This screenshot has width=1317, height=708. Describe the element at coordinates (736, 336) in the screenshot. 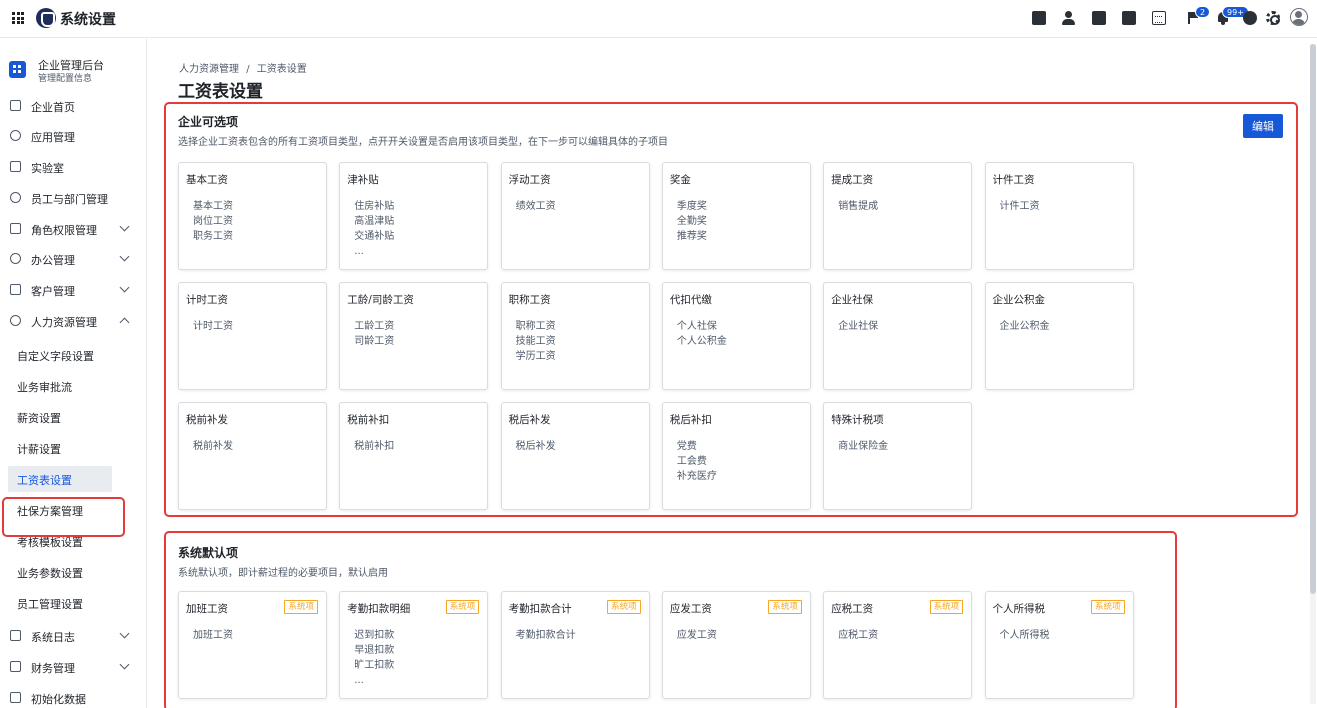

I see `optional-card: 代扣代缴 个人社保 个人公积金` at that location.